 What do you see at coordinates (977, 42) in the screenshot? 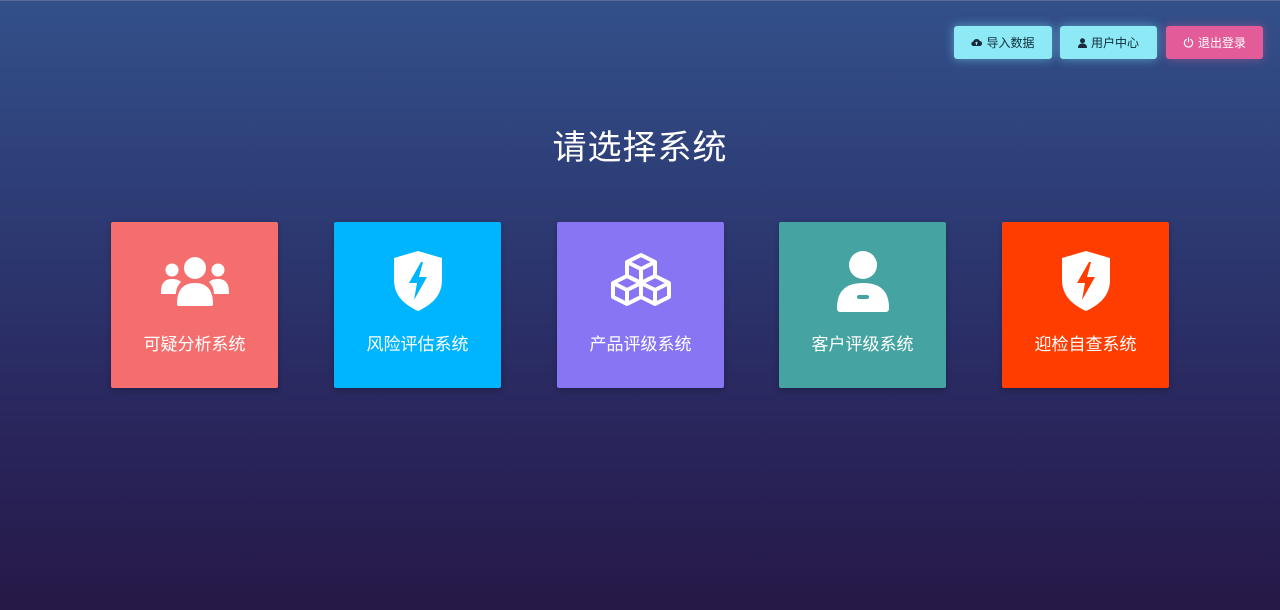
I see `cloud-upload-icon` at bounding box center [977, 42].